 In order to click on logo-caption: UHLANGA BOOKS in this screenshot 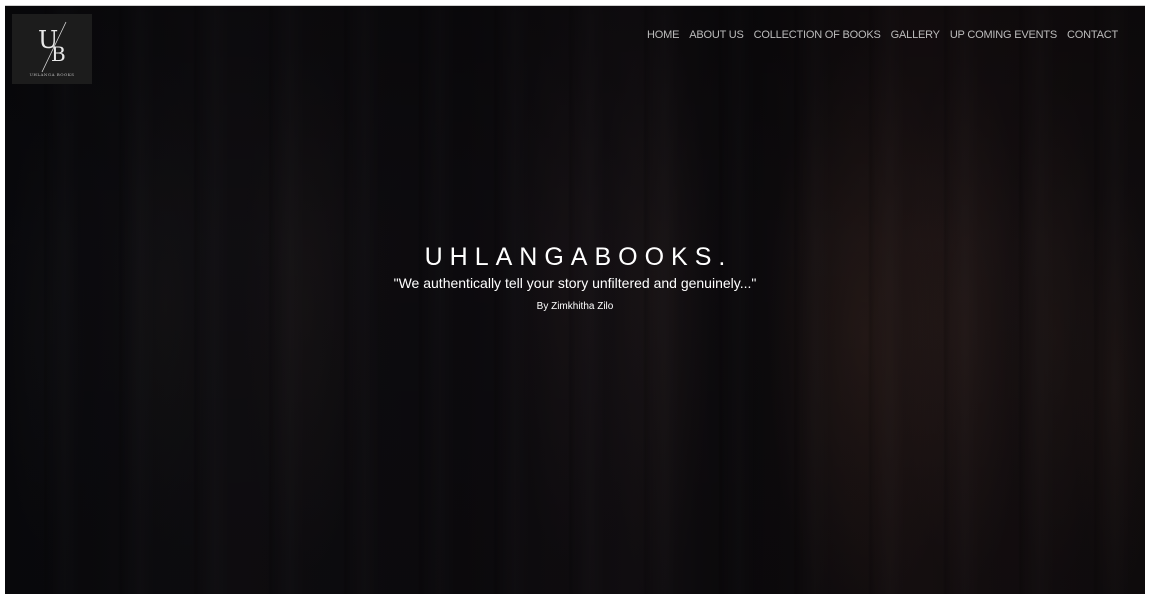, I will do `click(52, 74)`.